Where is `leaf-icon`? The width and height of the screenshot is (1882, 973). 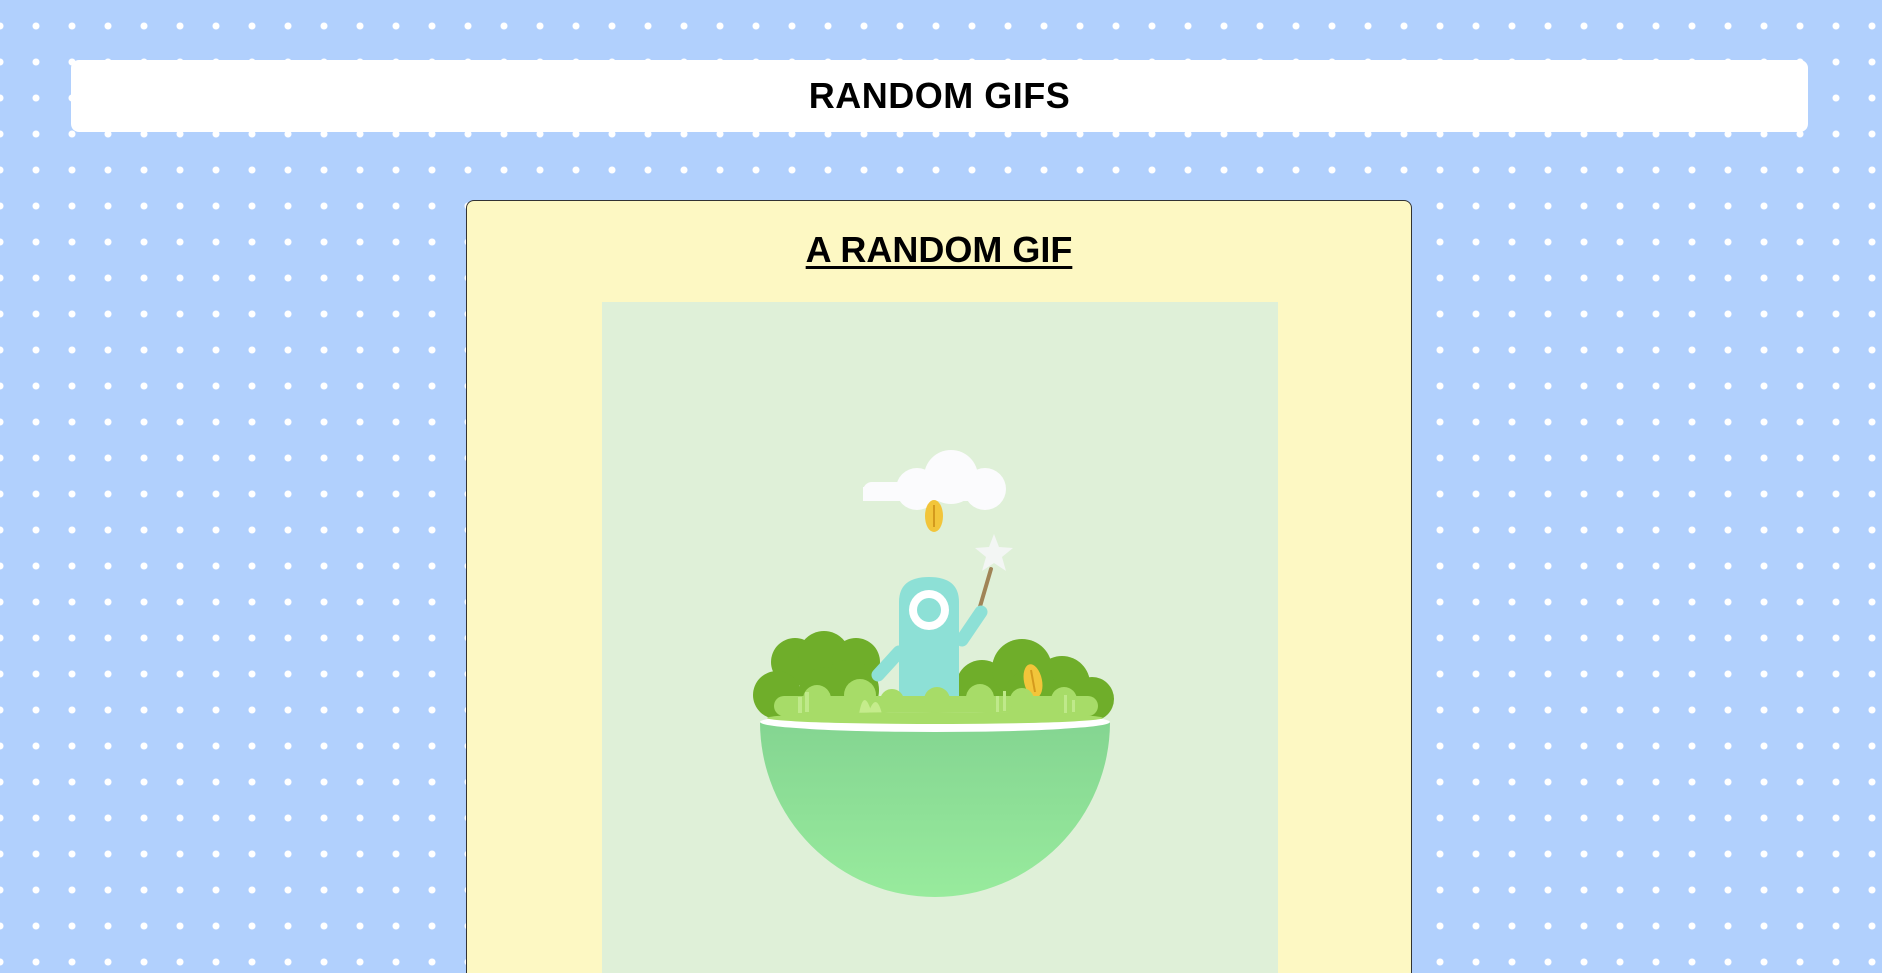
leaf-icon is located at coordinates (934, 516).